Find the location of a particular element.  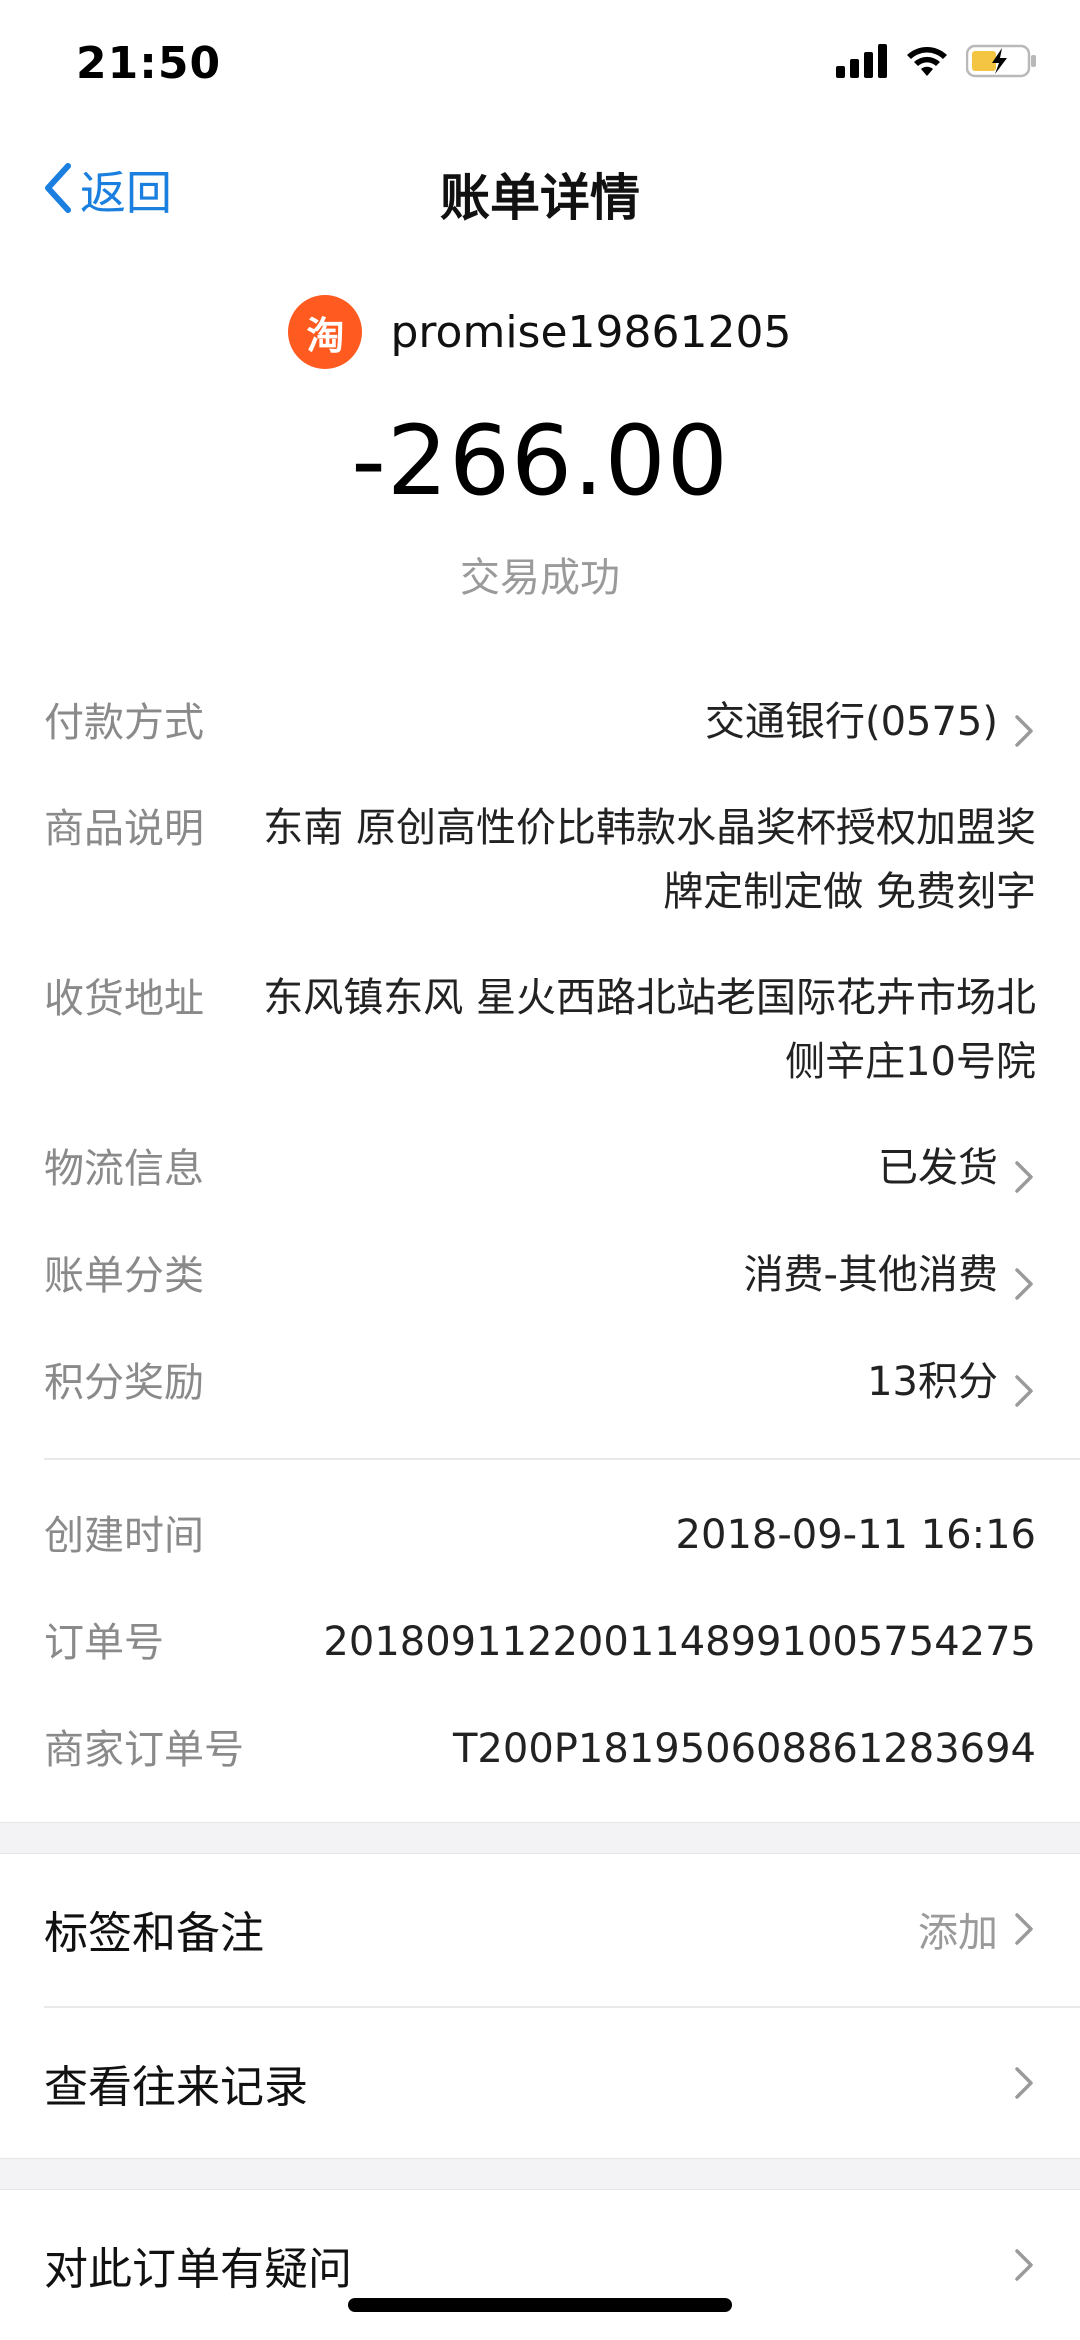

row-label: 订单号 is located at coordinates (104, 1643).